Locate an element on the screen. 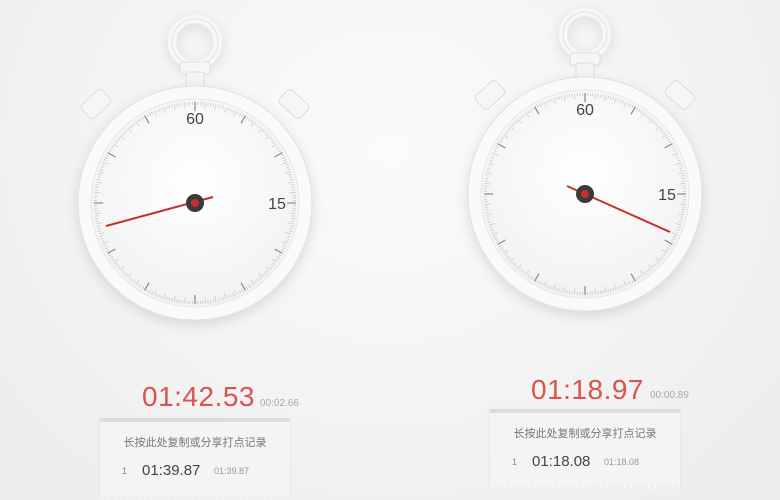  lap-row: 1 01:39.87 01:39.87 is located at coordinates (195, 472).